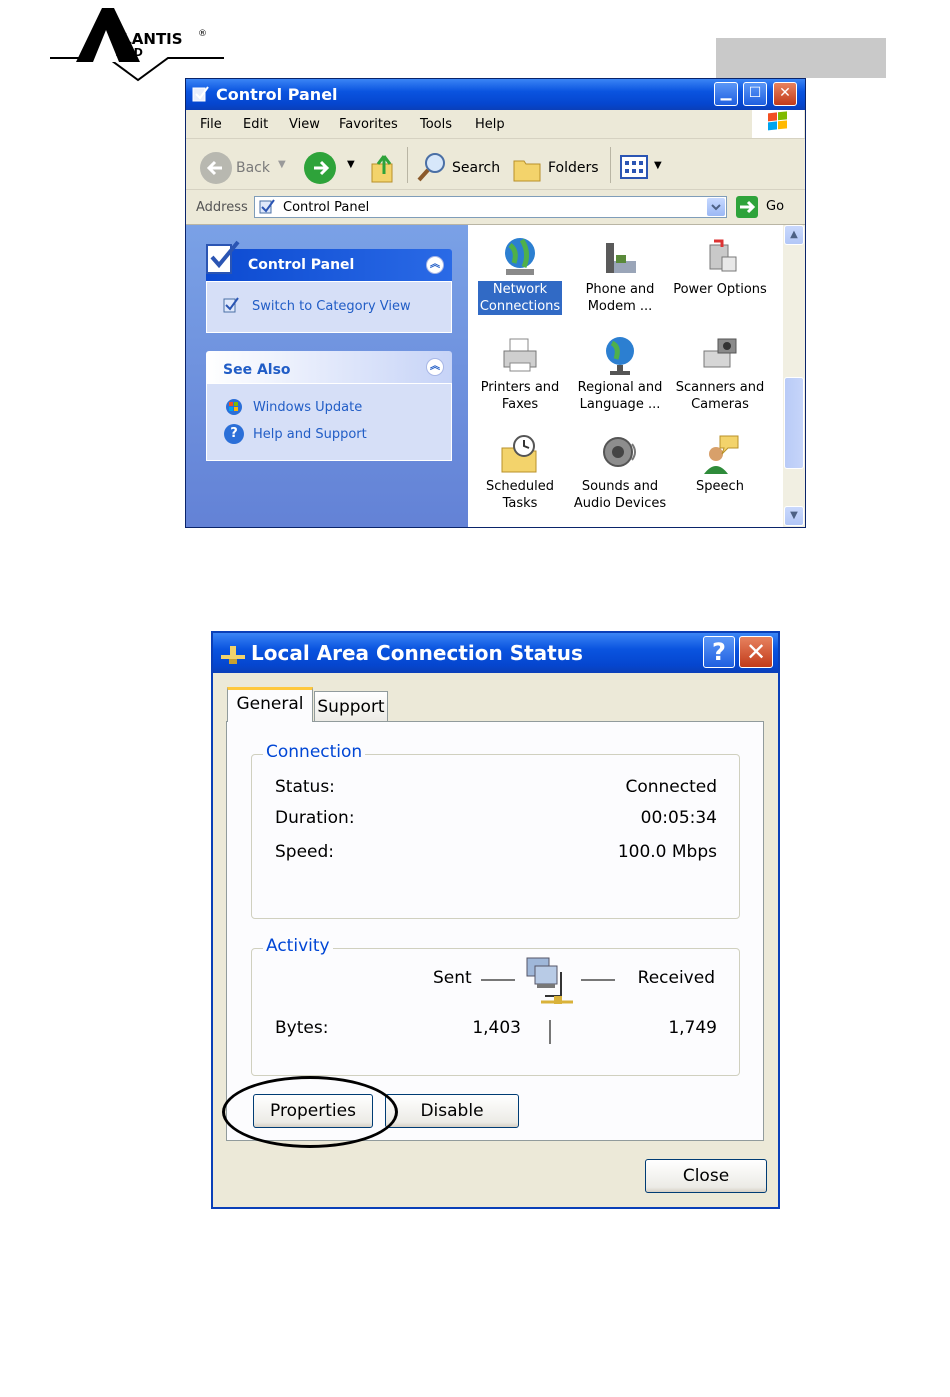  Describe the element at coordinates (720, 486) in the screenshot. I see `speech-label: Speech` at that location.